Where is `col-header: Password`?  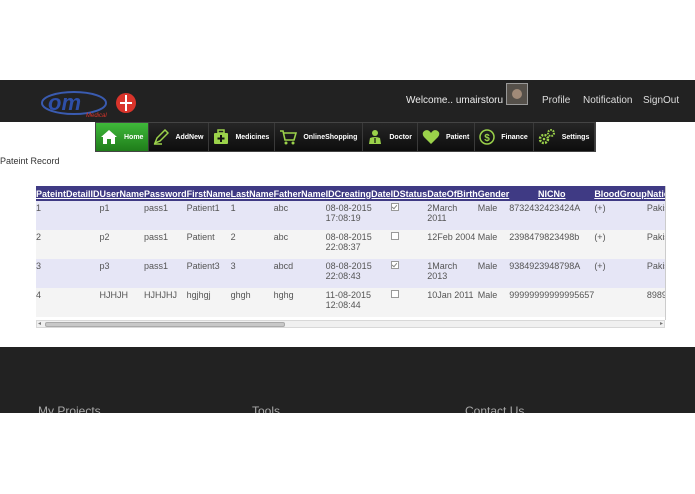
col-header: Password is located at coordinates (165, 193).